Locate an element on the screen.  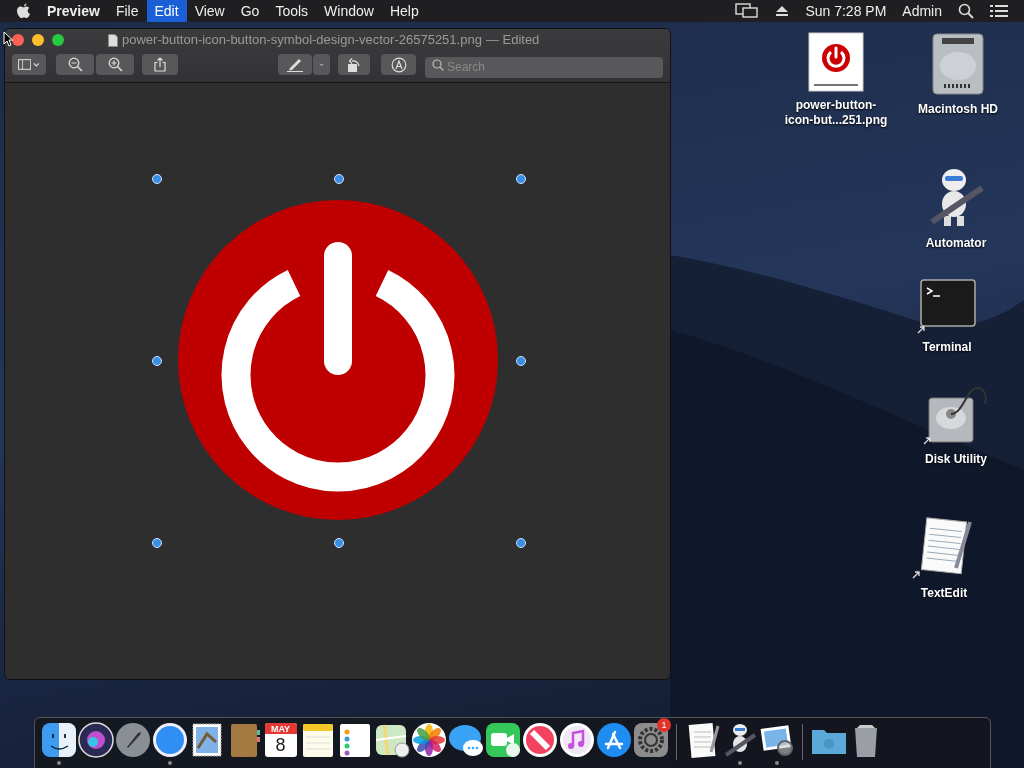
menu-item: Help is located at coordinates (404, 11).